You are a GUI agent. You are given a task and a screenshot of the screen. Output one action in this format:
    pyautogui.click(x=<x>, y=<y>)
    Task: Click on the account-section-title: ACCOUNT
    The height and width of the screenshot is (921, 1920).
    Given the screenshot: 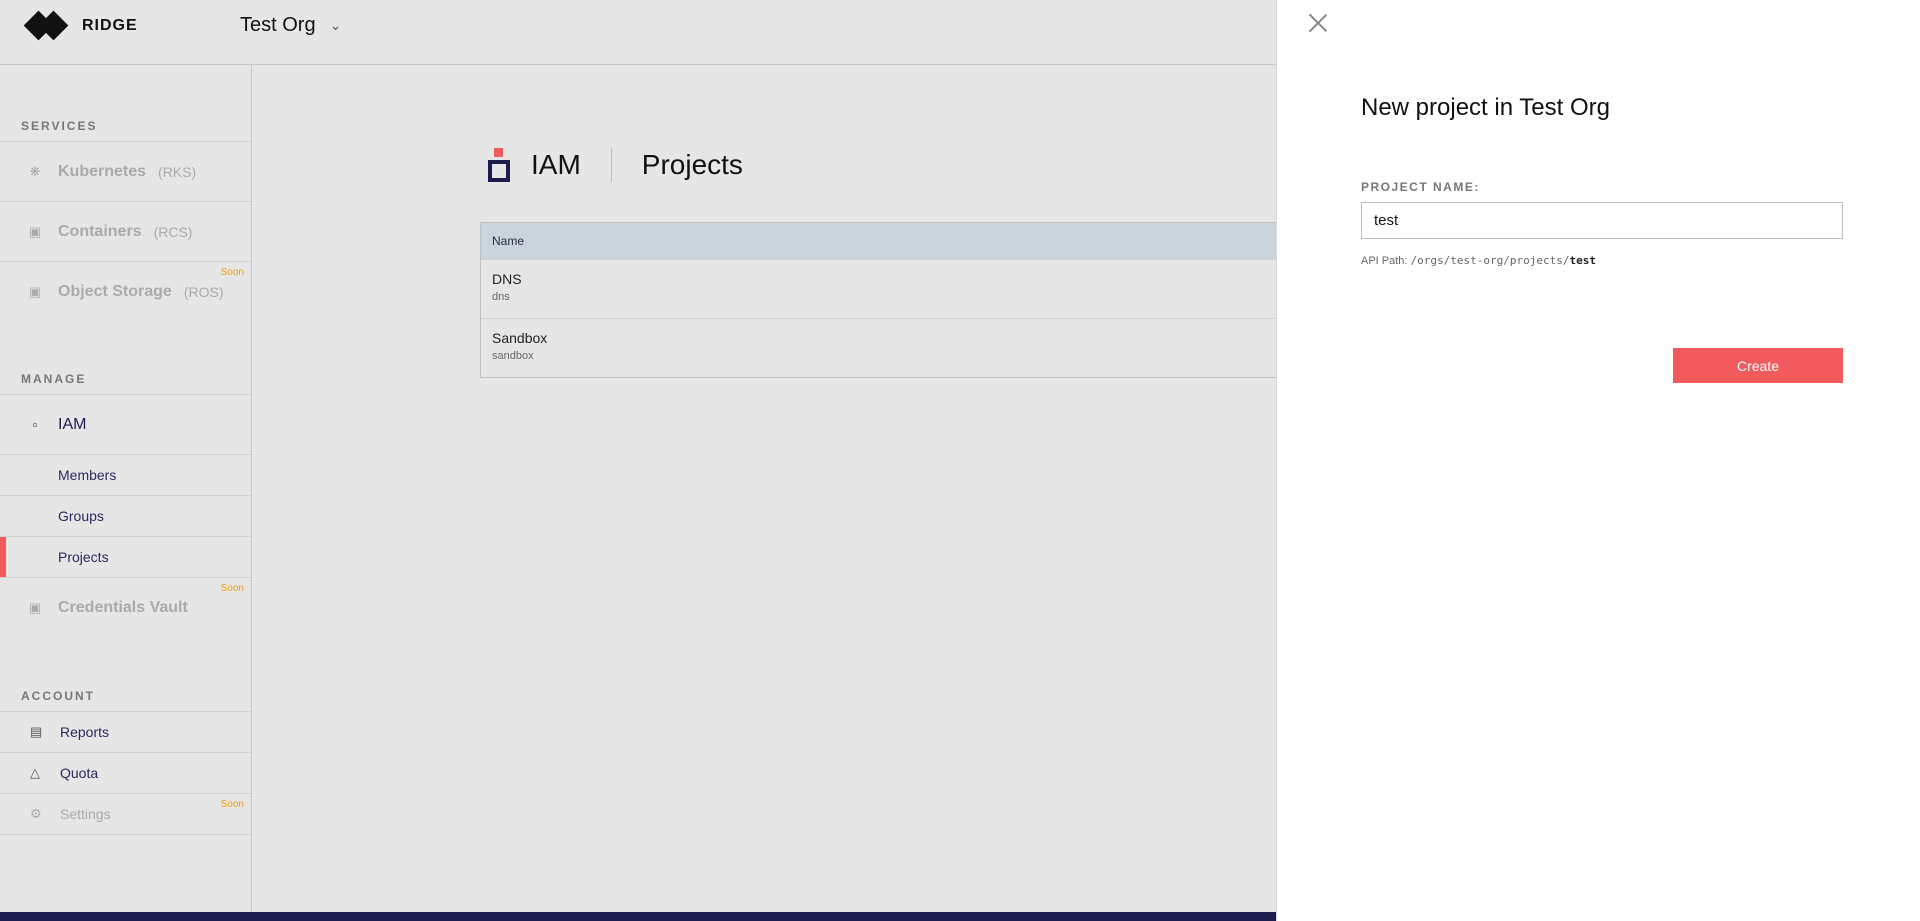 What is the action you would take?
    pyautogui.click(x=58, y=696)
    